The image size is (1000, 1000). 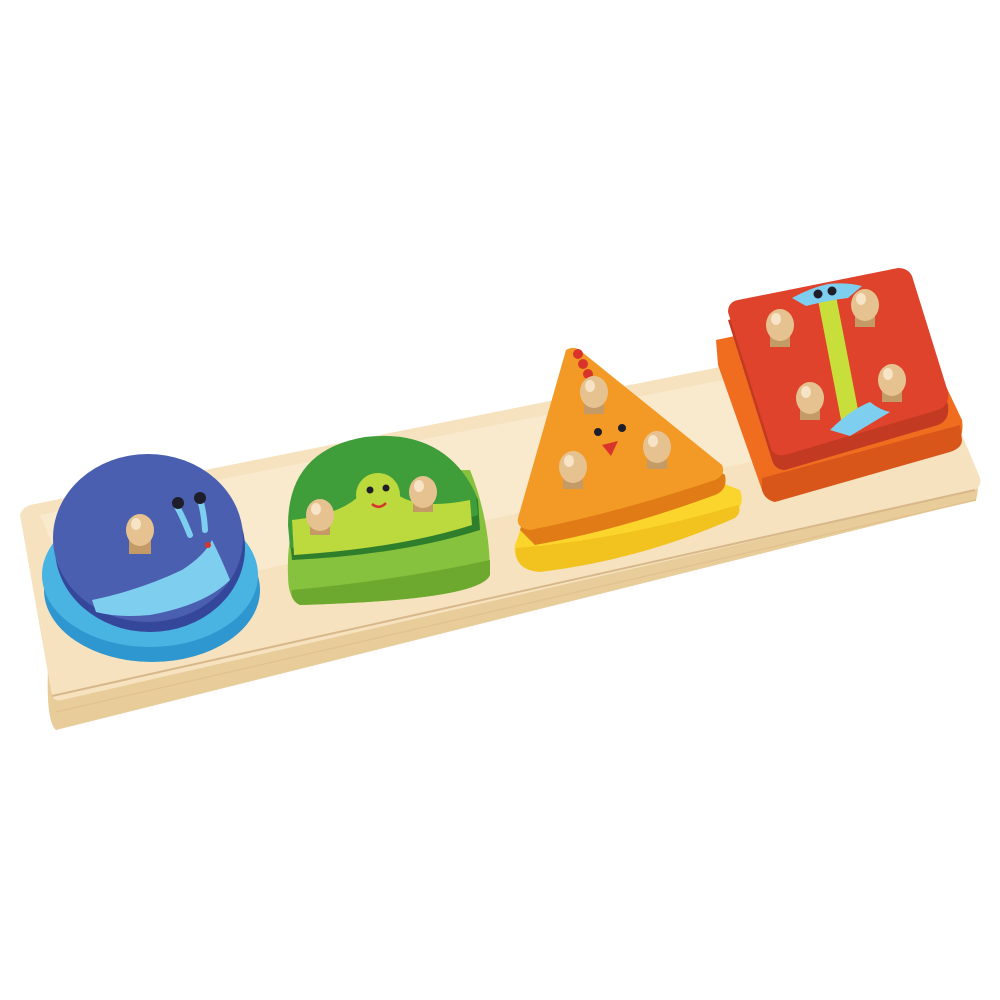 I want to click on turtle-head, so click(x=378, y=495).